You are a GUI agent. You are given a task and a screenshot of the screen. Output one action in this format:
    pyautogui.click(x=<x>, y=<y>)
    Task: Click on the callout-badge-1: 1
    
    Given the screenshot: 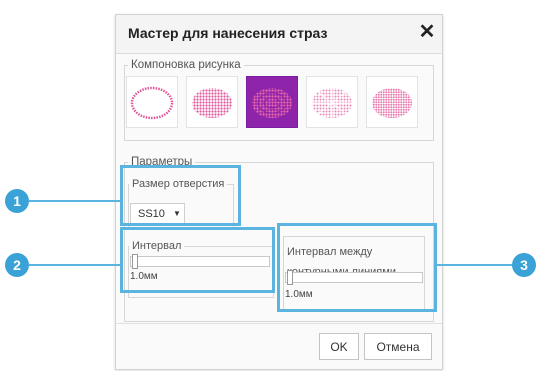 What is the action you would take?
    pyautogui.click(x=17, y=201)
    